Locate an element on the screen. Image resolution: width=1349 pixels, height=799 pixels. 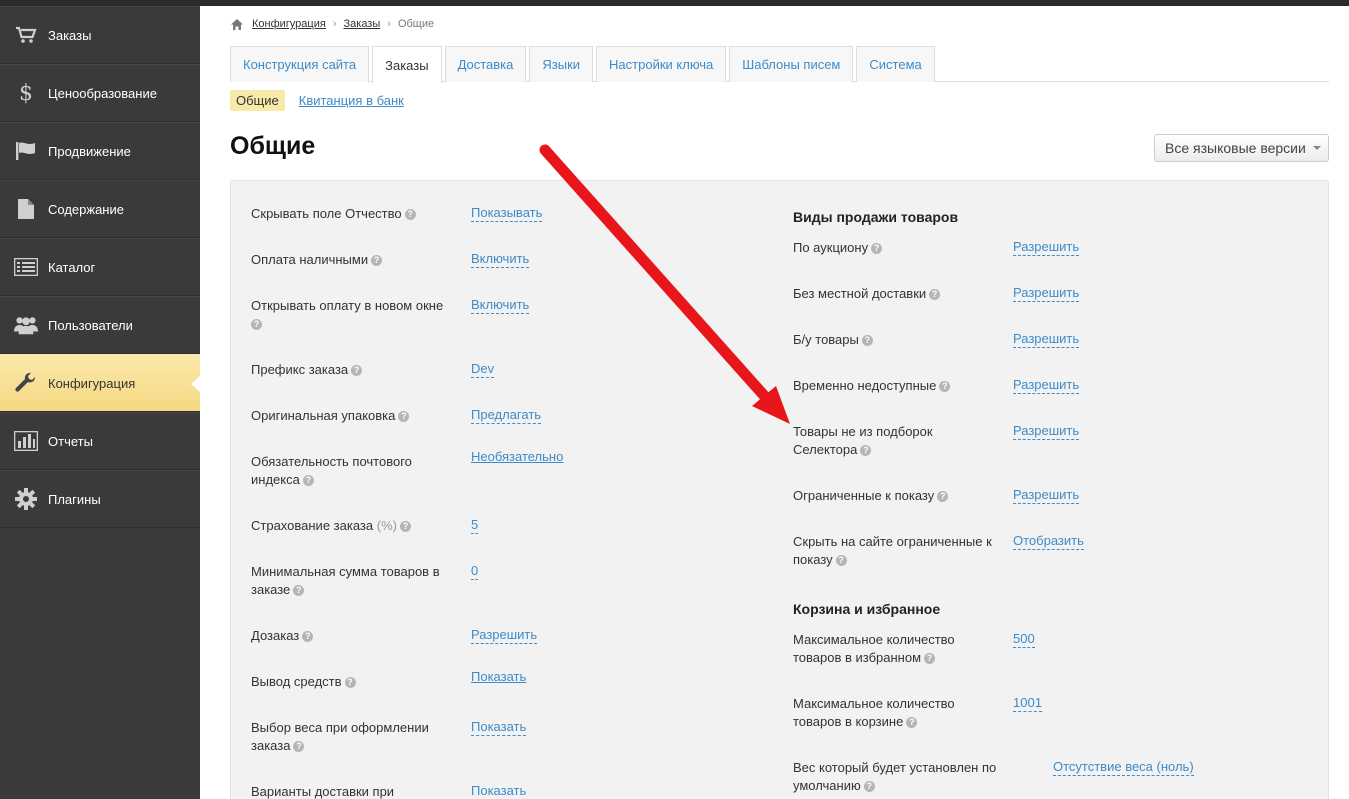
setting-label: Ограниченные к показу is located at coordinates (864, 495).